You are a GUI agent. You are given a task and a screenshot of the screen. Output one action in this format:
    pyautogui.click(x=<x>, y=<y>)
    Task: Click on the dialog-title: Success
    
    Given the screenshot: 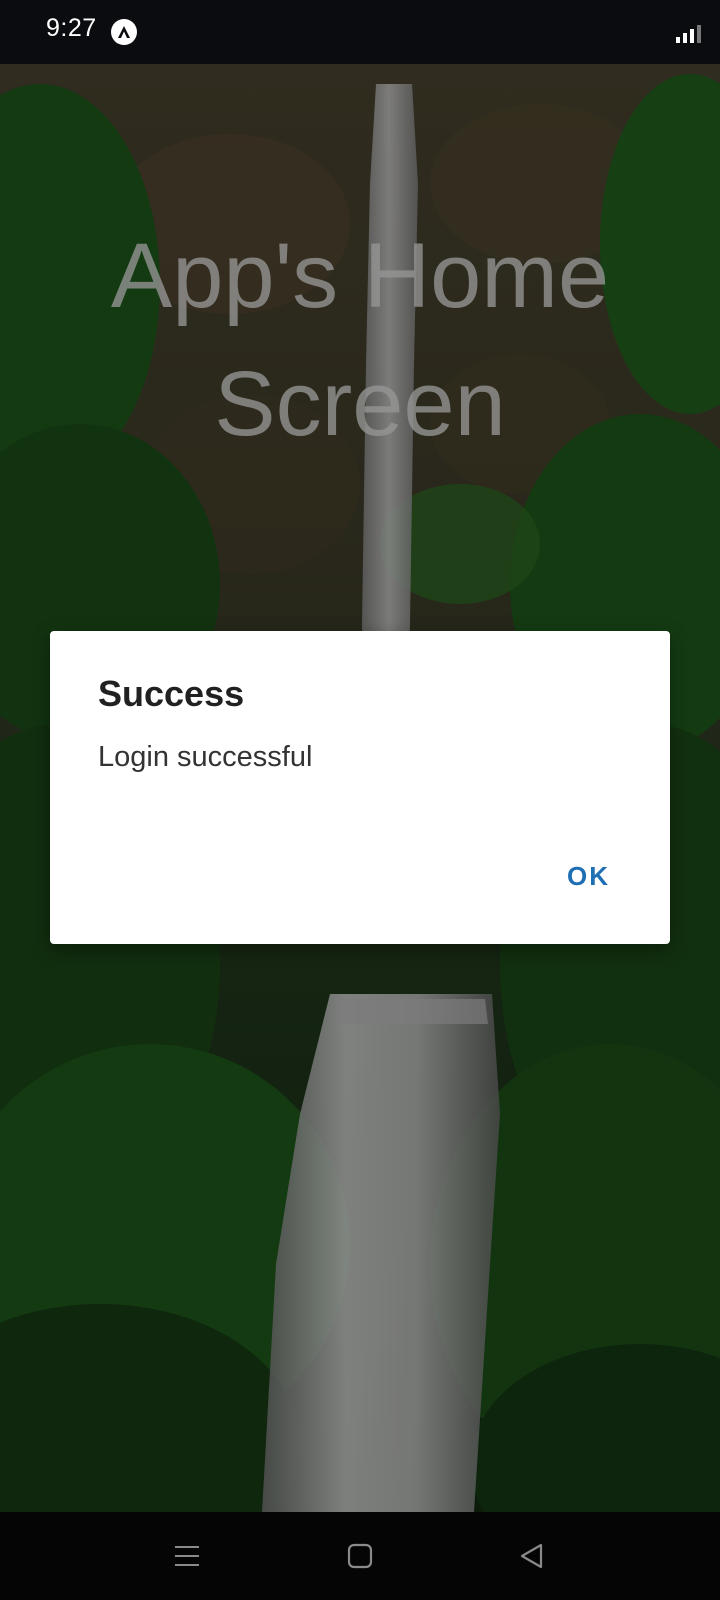 What is the action you would take?
    pyautogui.click(x=171, y=693)
    